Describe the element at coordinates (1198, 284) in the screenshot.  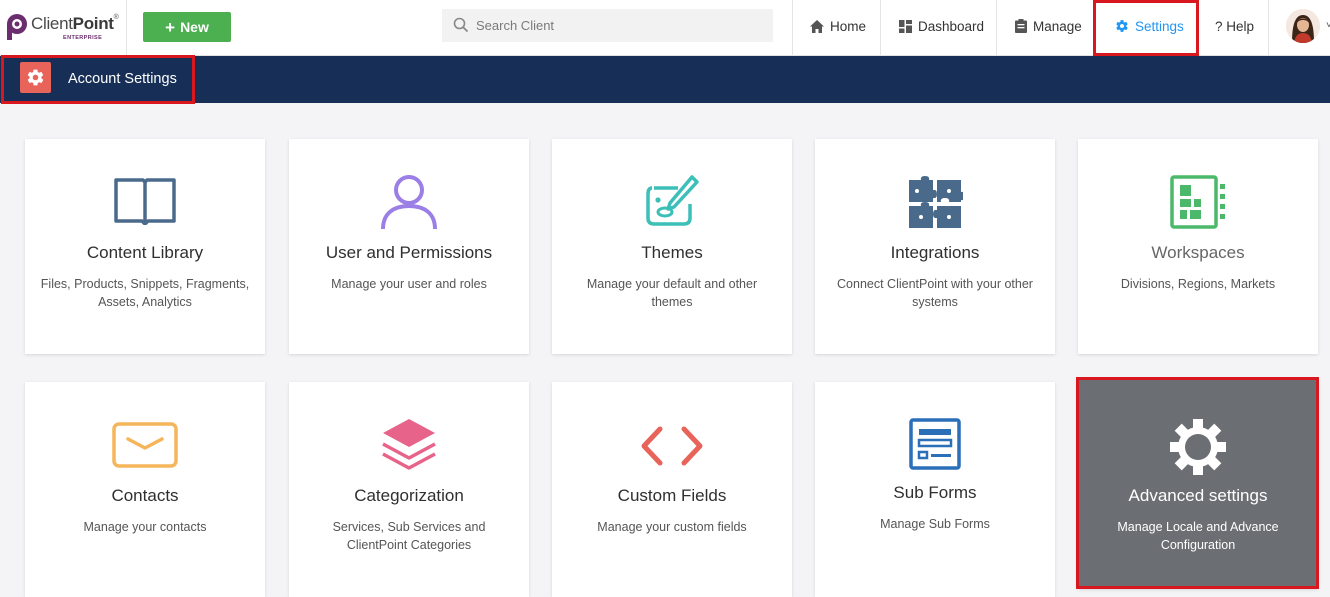
I see `card-description: Divisions, Regions, Markets` at that location.